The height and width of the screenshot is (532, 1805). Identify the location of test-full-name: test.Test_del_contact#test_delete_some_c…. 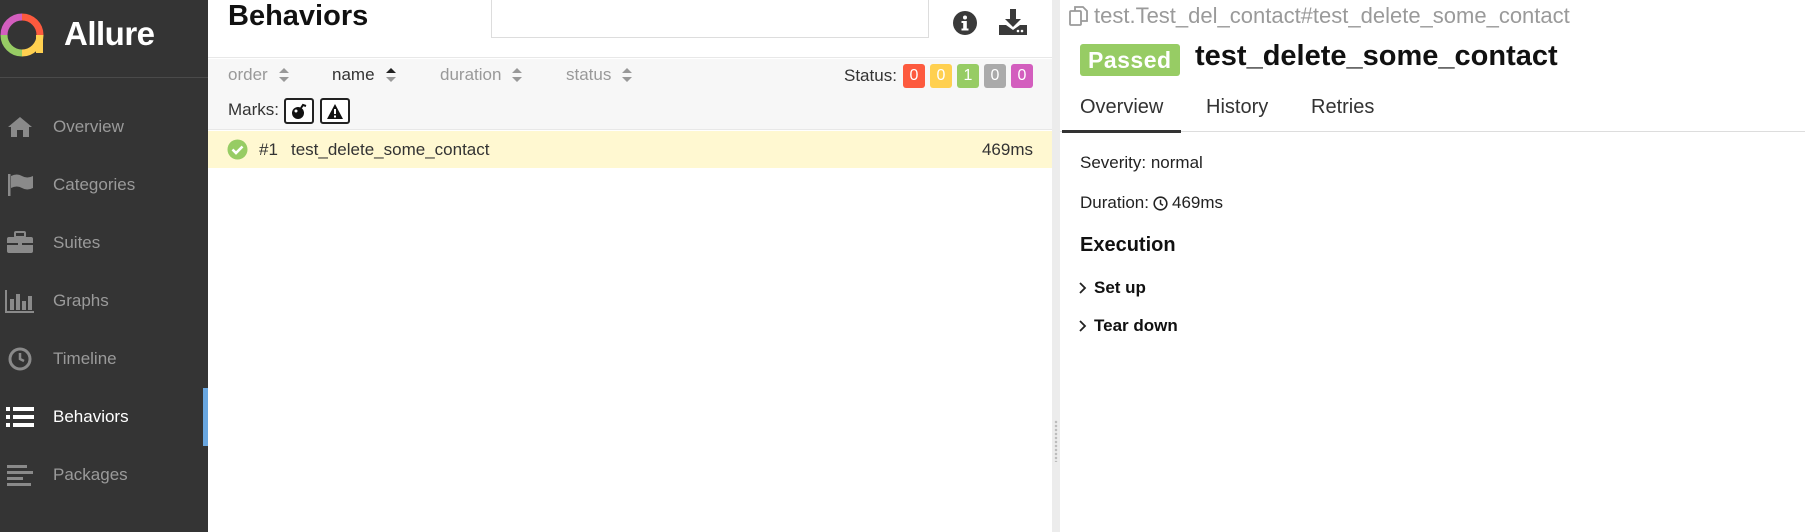
(1319, 16).